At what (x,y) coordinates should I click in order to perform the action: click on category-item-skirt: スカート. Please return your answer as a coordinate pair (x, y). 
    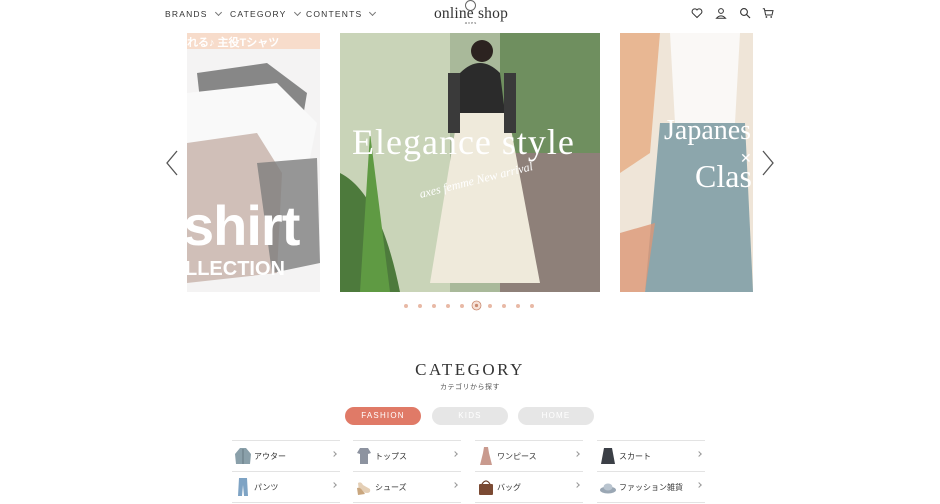
    Looking at the image, I should click on (651, 456).